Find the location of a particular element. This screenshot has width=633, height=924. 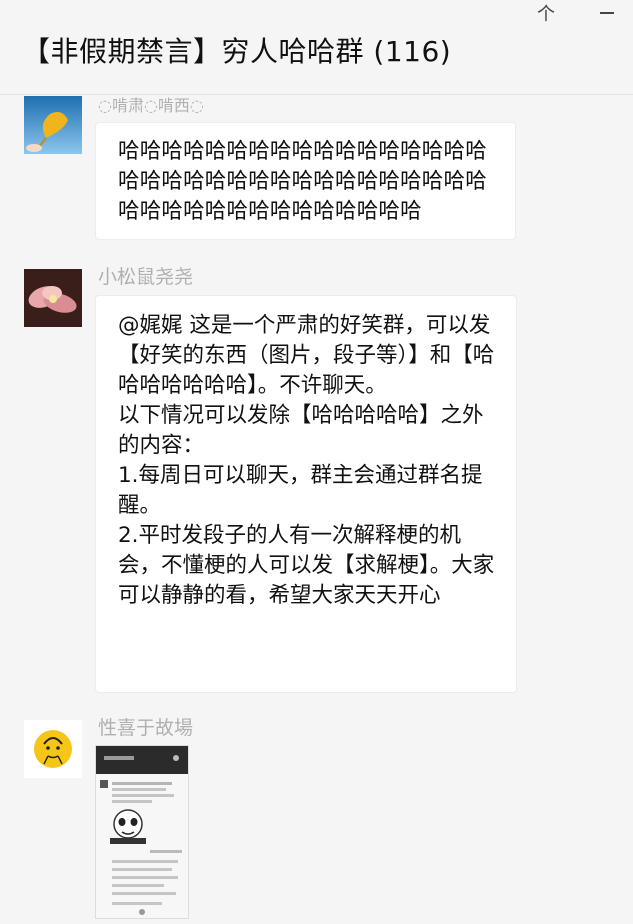

sender-name: 小松鼠尧尧 is located at coordinates (146, 277).